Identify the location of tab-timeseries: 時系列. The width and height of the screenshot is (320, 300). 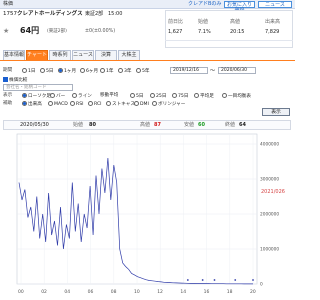
(60, 55).